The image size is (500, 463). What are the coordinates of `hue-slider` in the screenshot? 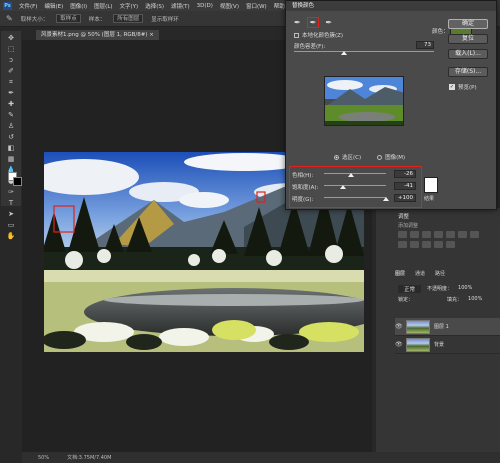 It's located at (355, 174).